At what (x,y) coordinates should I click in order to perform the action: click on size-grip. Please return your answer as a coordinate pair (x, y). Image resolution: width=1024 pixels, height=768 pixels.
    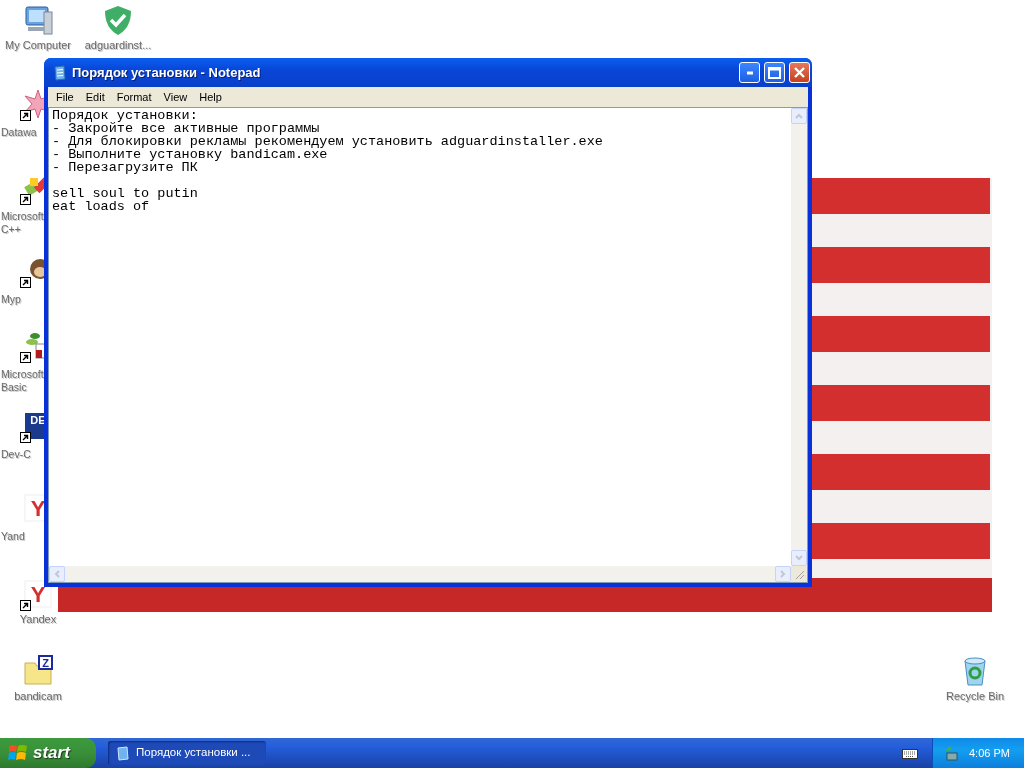
    Looking at the image, I should click on (799, 574).